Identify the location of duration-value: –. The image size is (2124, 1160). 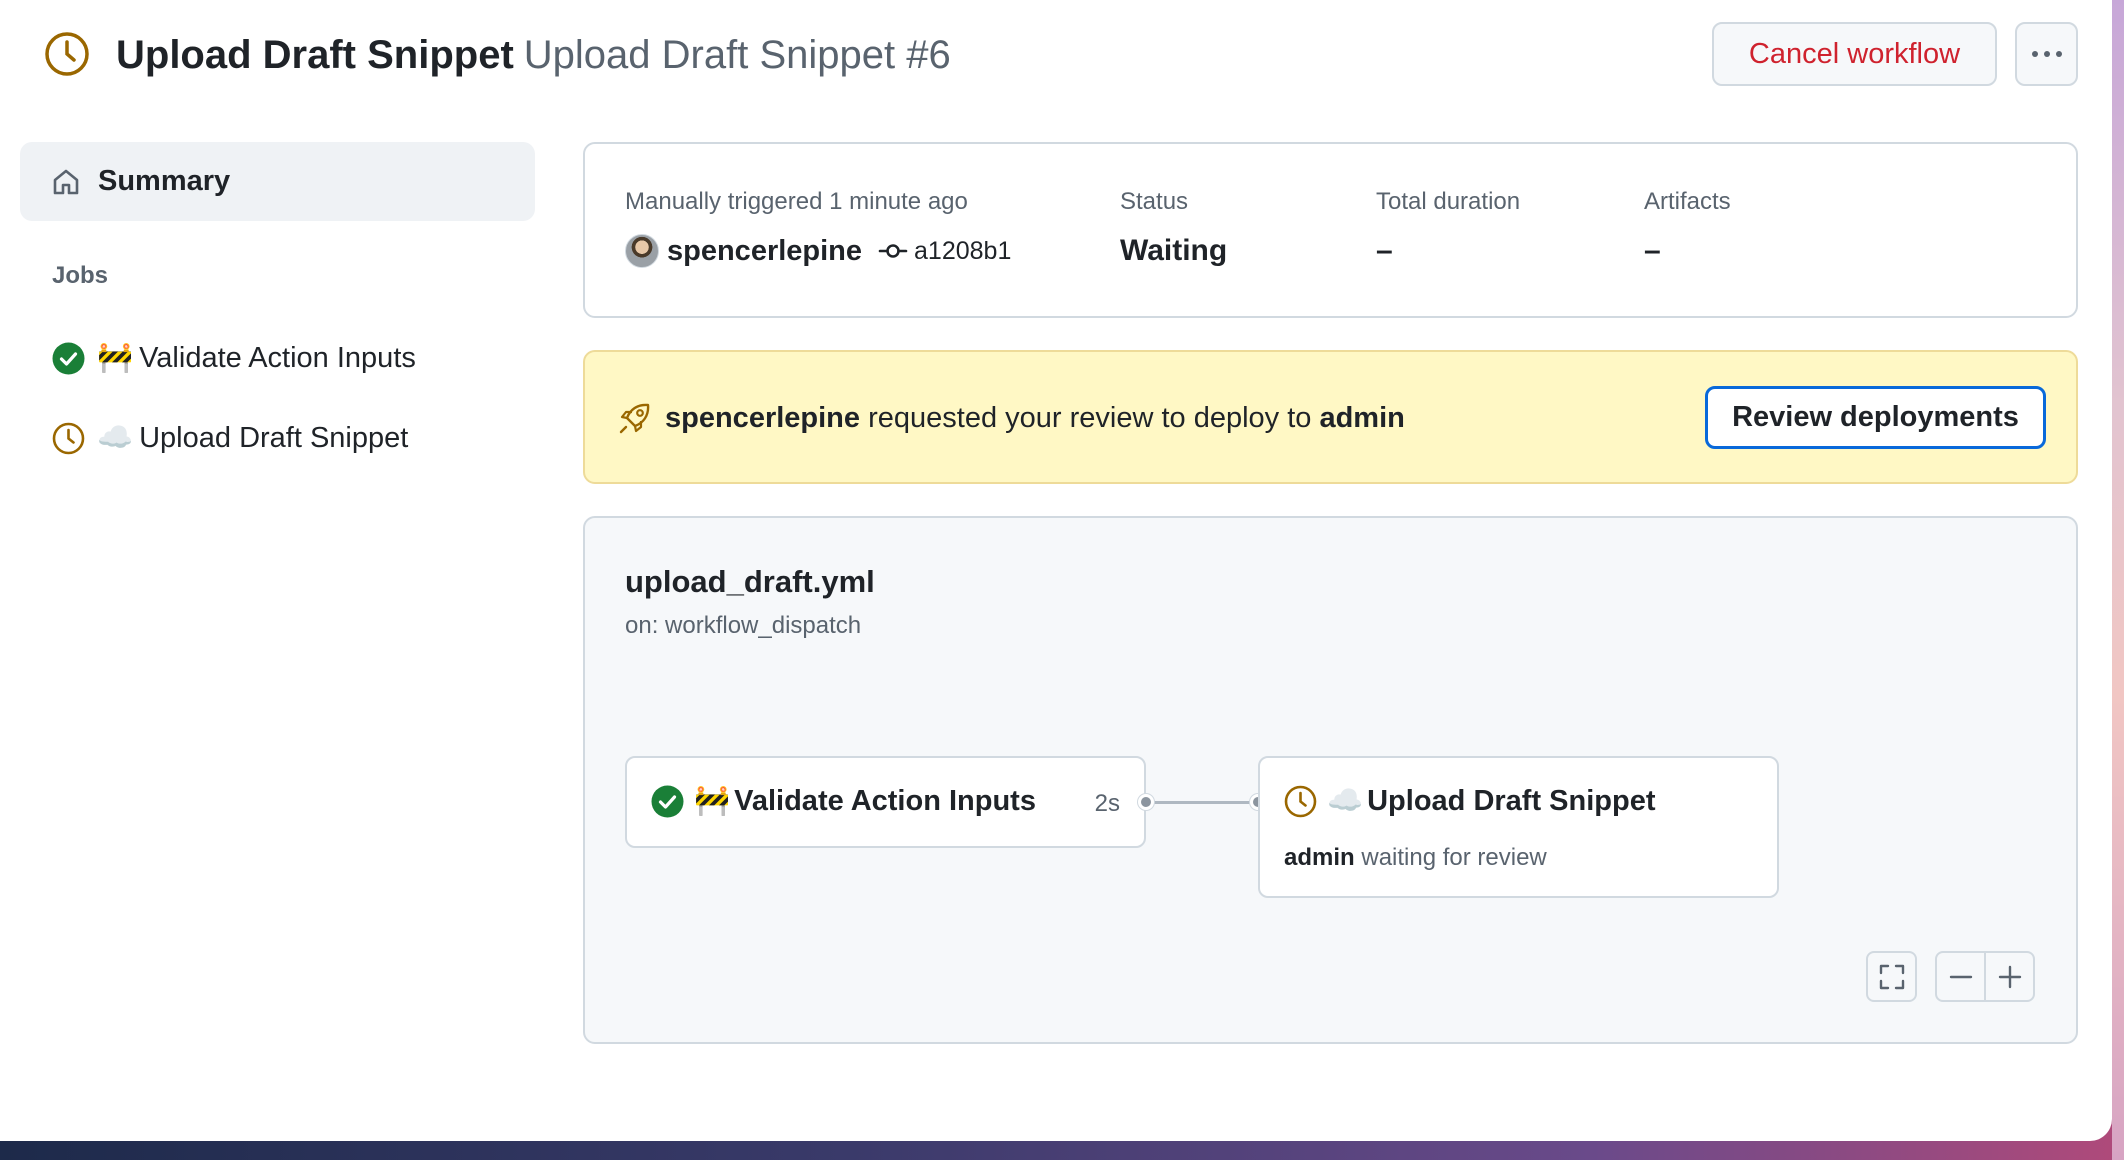
(1384, 250).